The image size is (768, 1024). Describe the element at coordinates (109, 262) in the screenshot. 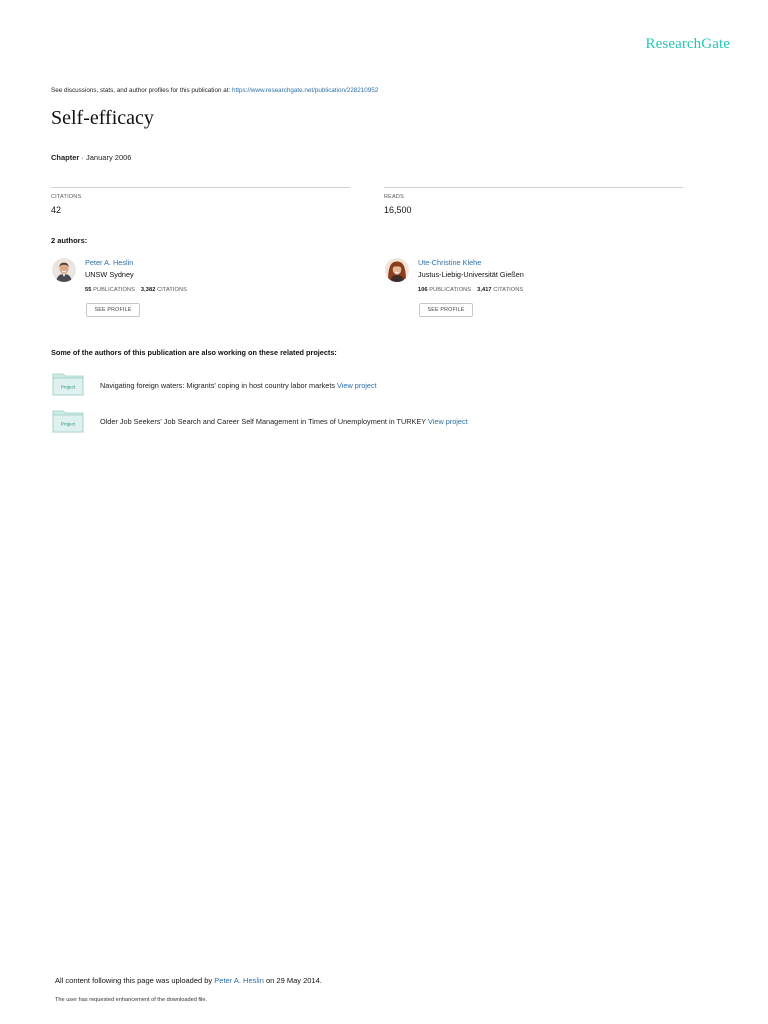

I see `author-name-heslin: Peter A. Heslin` at that location.